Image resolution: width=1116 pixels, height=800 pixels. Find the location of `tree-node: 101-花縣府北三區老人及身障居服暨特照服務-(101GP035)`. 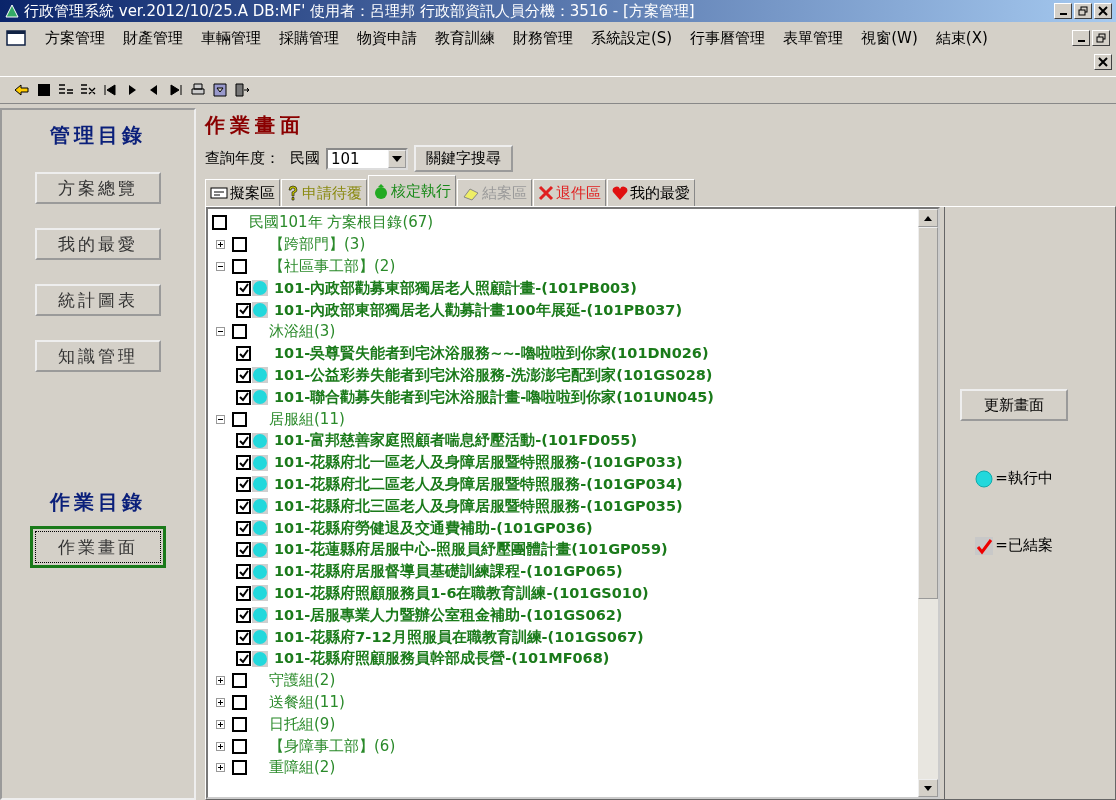

tree-node: 101-花縣府北三區老人及身障居服暨特照服務-(101GP035) is located at coordinates (478, 506).